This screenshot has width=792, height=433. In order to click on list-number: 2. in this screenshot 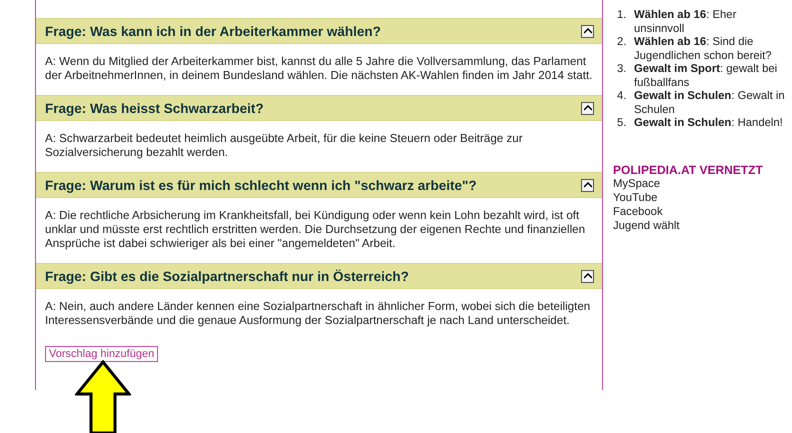, I will do `click(622, 43)`.